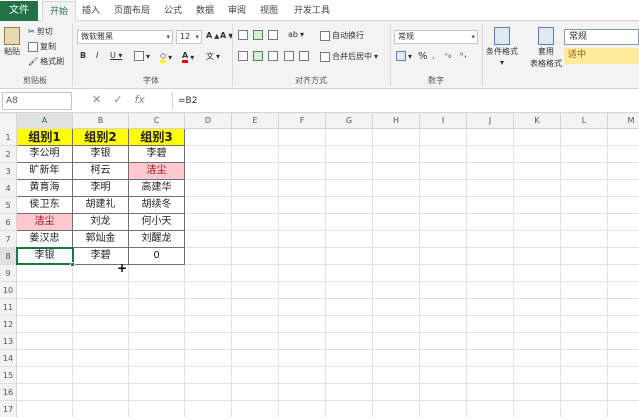 The height and width of the screenshot is (417, 639). What do you see at coordinates (423, 56) in the screenshot?
I see `percent-button: %` at bounding box center [423, 56].